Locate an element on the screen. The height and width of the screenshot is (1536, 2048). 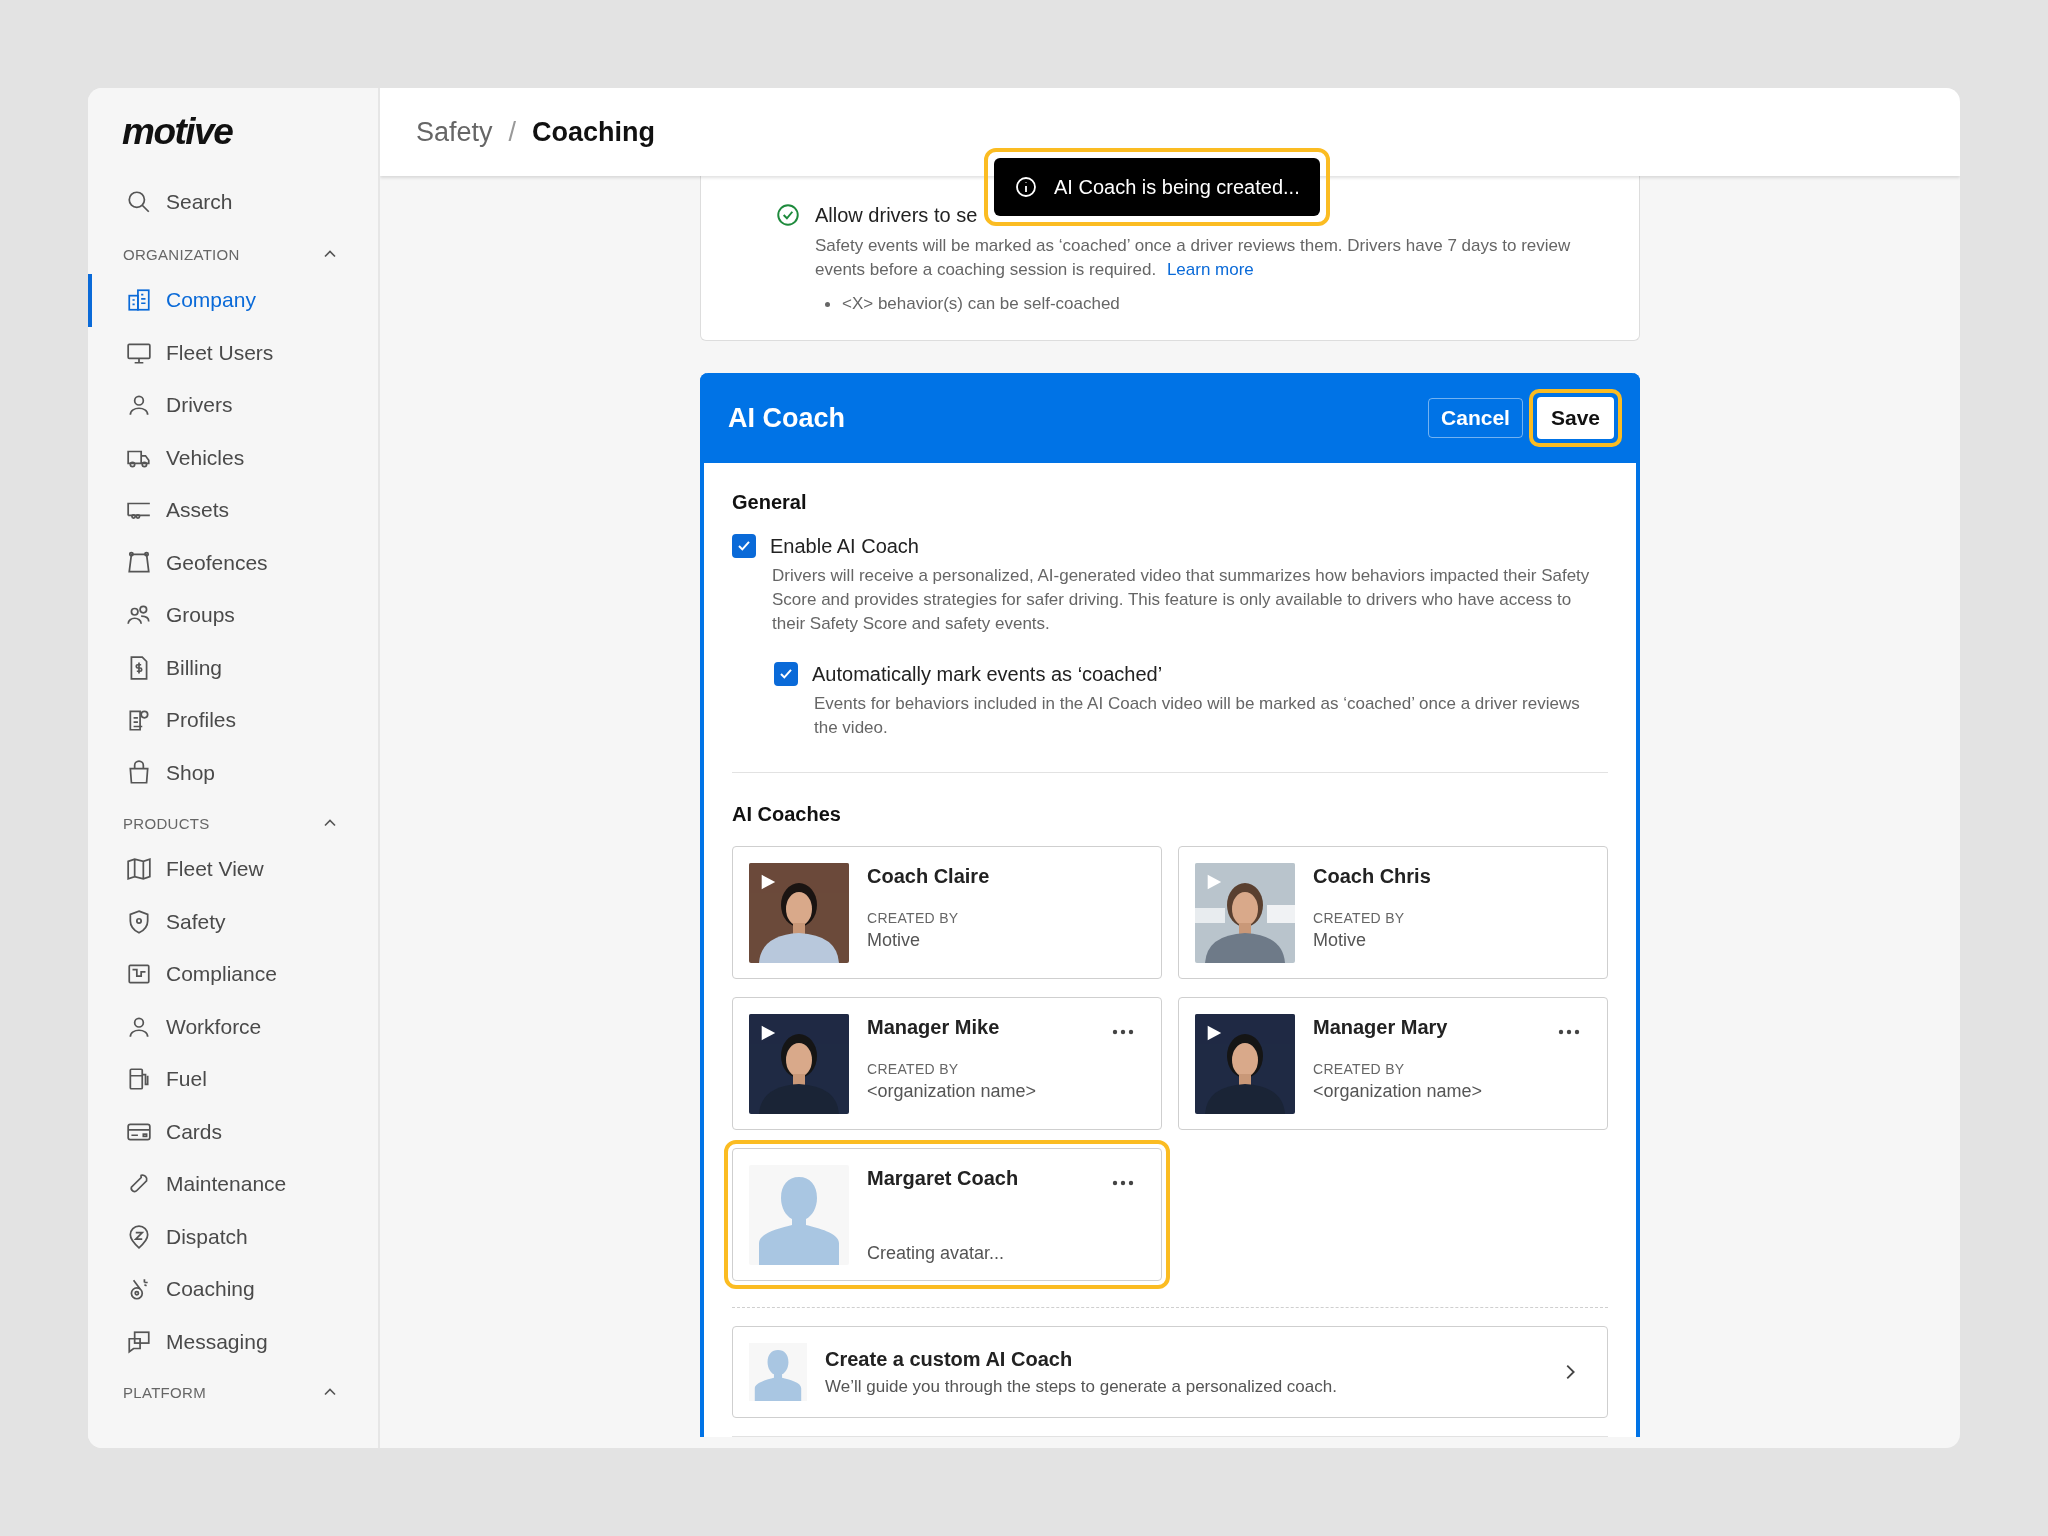
coach-name: Manager Mary is located at coordinates (1380, 1027).